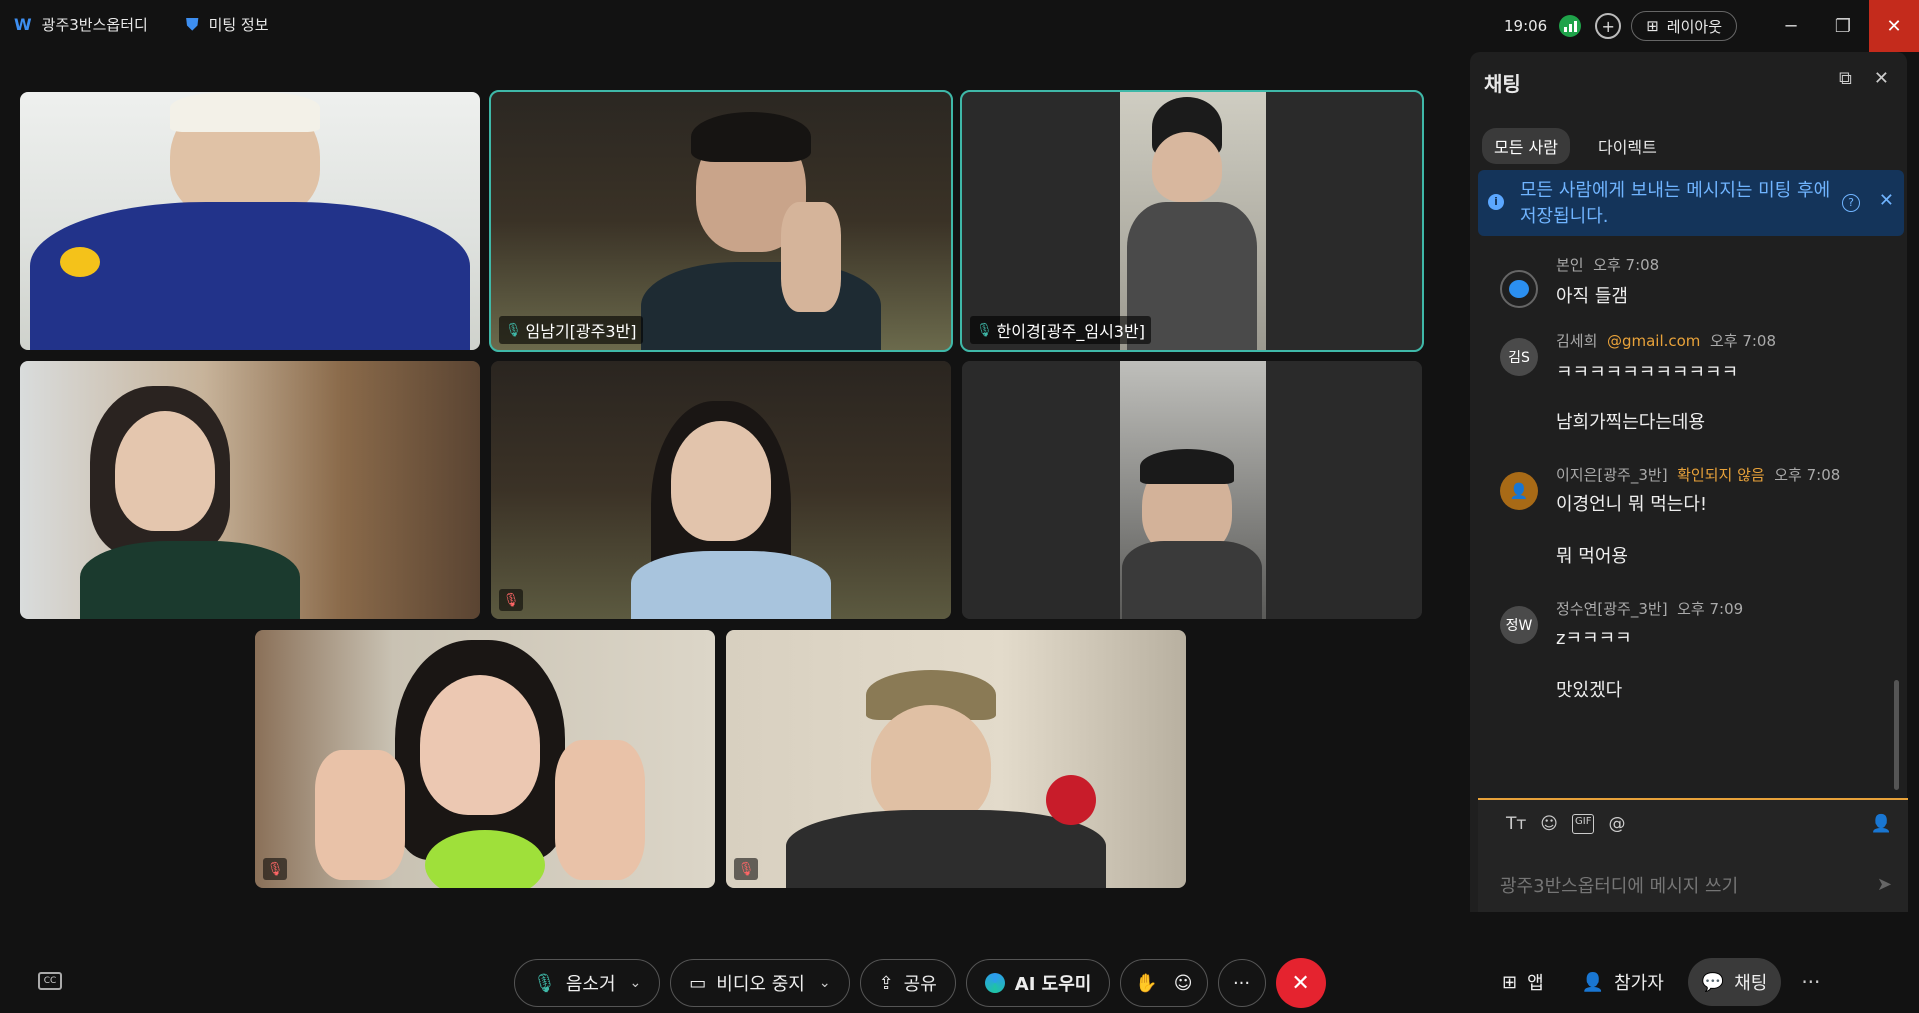 This screenshot has height=1013, width=1919. What do you see at coordinates (1510, 982) in the screenshot?
I see `apps-icon: ⊞` at bounding box center [1510, 982].